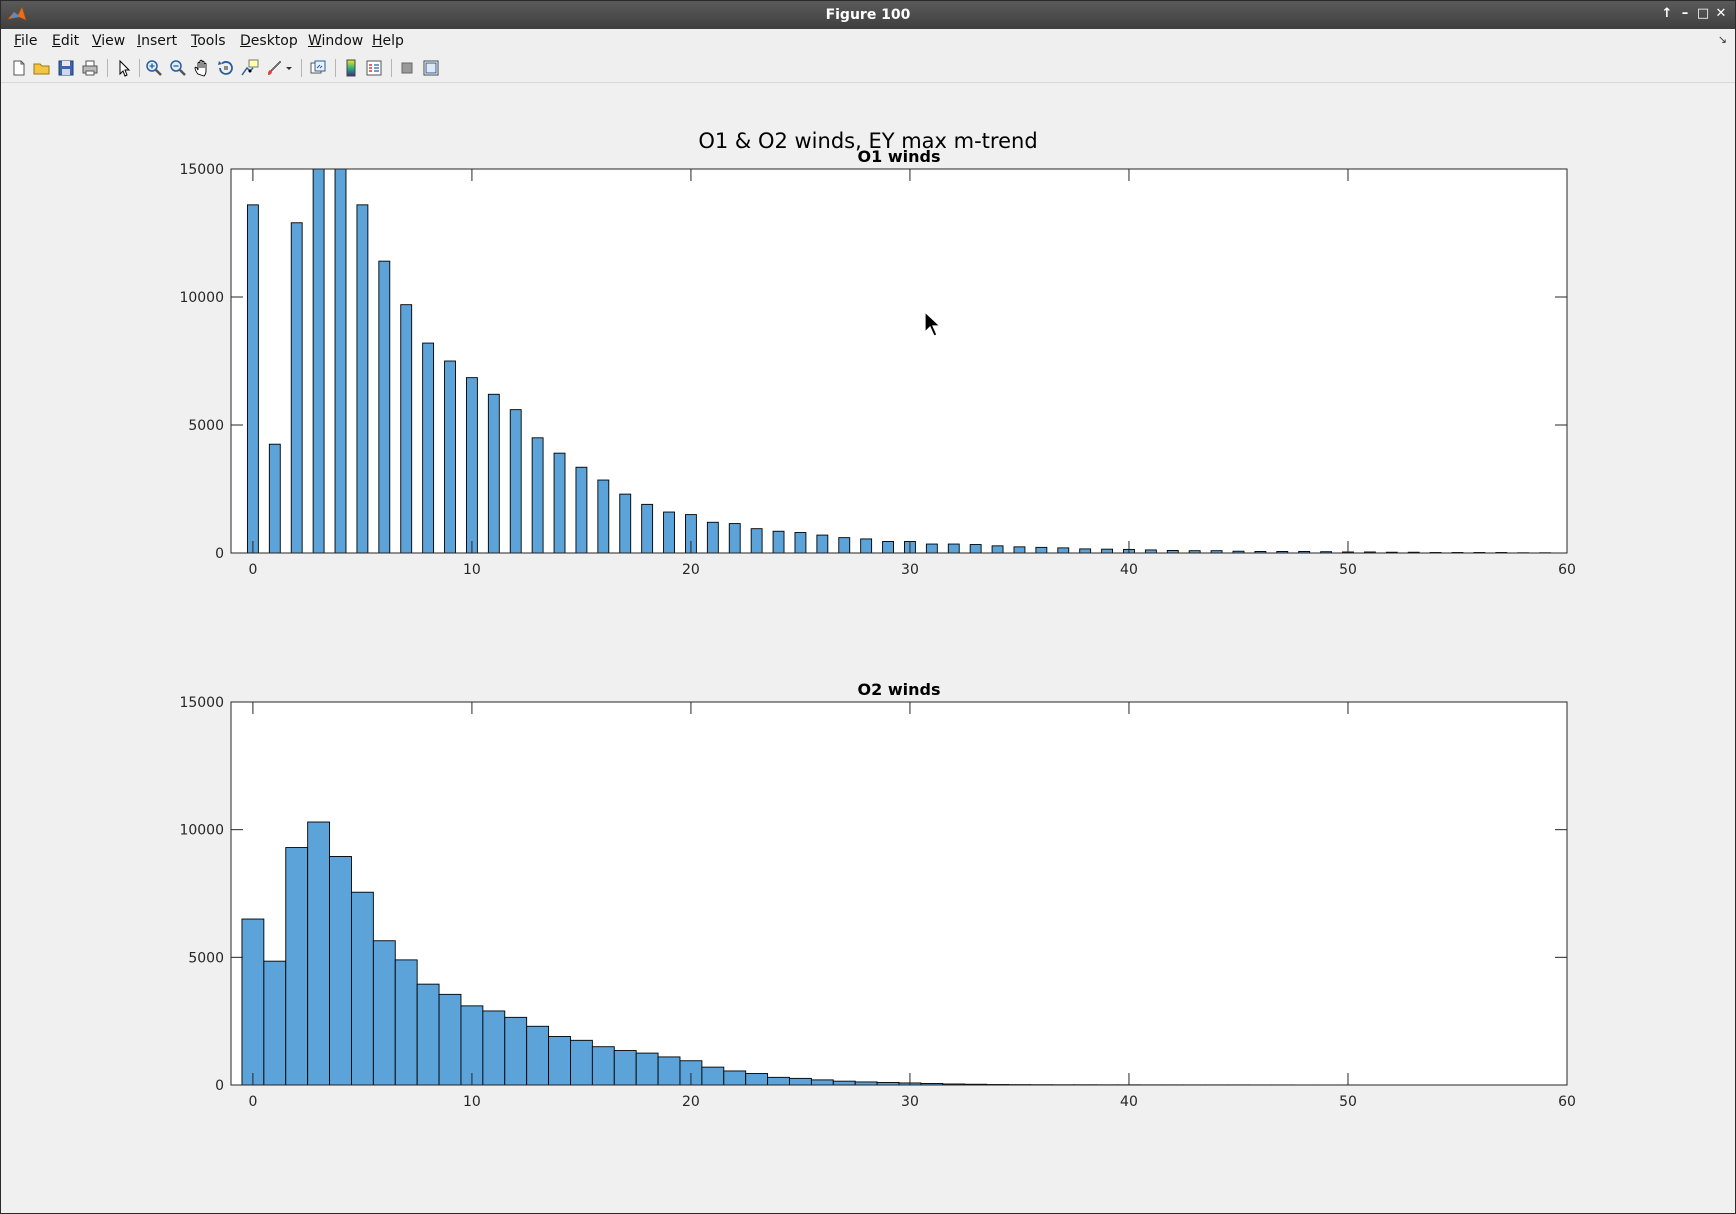 Image resolution: width=1736 pixels, height=1214 pixels. I want to click on save-icon, so click(66, 68).